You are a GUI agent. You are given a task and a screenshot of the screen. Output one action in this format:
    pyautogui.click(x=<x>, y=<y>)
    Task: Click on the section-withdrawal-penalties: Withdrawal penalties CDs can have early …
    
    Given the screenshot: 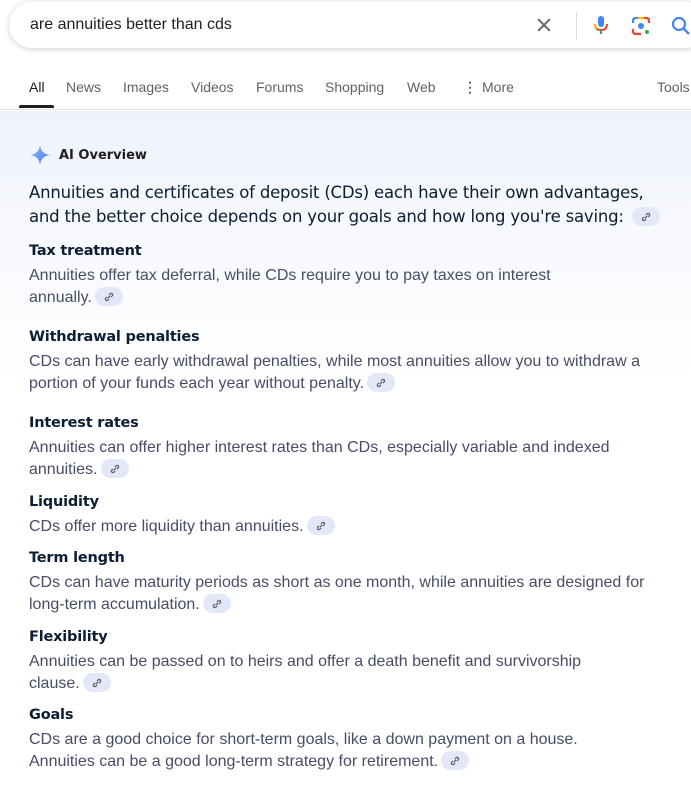 What is the action you would take?
    pyautogui.click(x=349, y=361)
    